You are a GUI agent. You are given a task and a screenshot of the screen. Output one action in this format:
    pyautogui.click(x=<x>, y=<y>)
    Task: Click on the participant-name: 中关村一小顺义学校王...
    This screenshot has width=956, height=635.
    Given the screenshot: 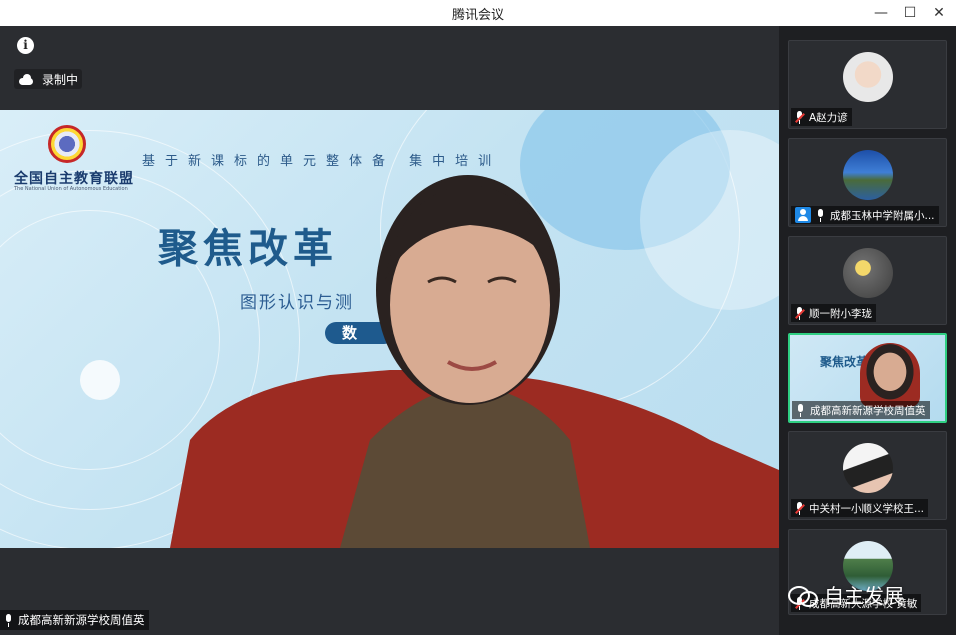 What is the action you would take?
    pyautogui.click(x=867, y=508)
    